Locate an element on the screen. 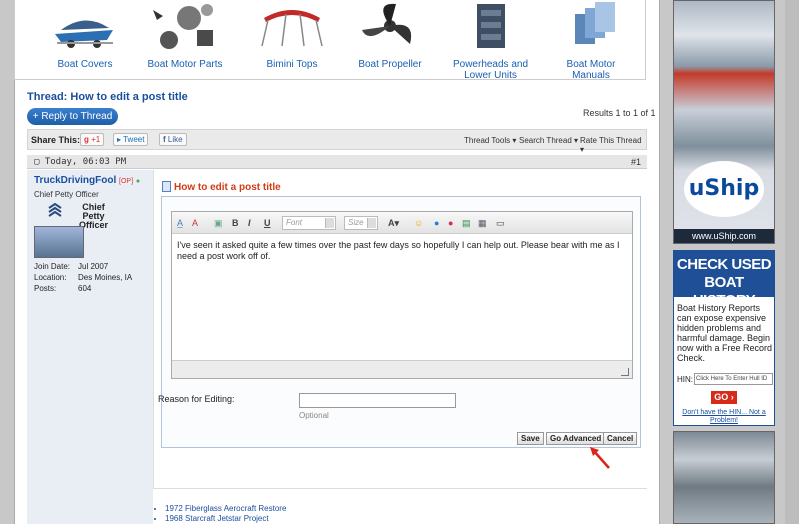  link-icon: ● is located at coordinates (436, 223).